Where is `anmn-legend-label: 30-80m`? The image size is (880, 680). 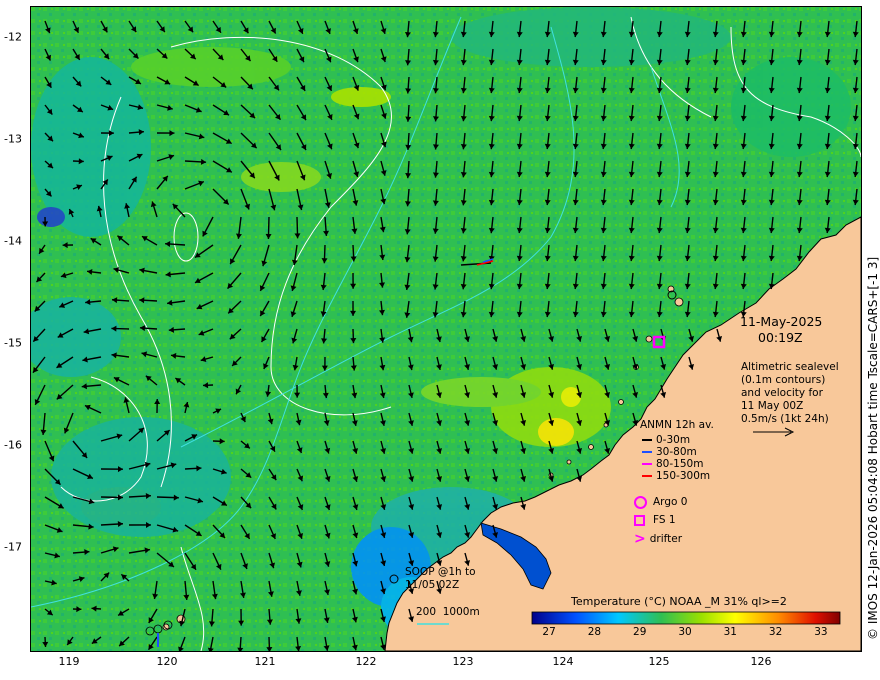
anmn-legend-label: 30-80m is located at coordinates (676, 452).